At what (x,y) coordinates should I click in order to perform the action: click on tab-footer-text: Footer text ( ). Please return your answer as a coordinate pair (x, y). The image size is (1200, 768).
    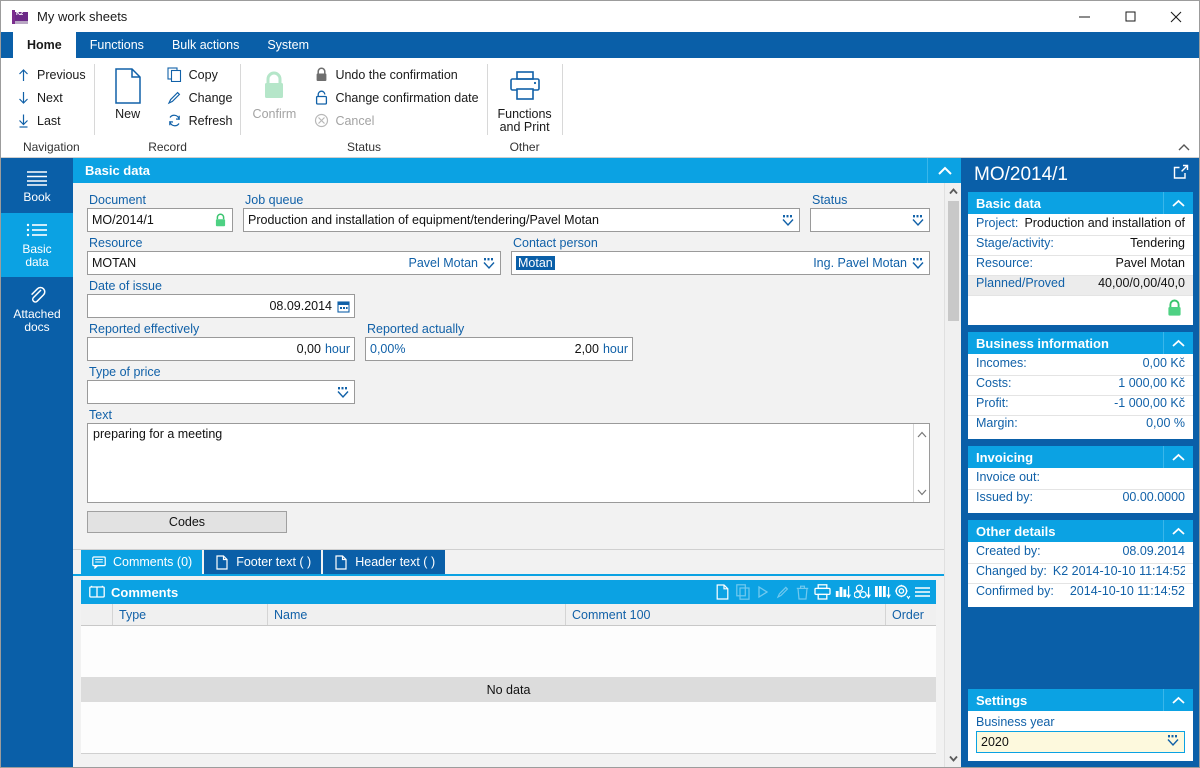
    Looking at the image, I should click on (263, 562).